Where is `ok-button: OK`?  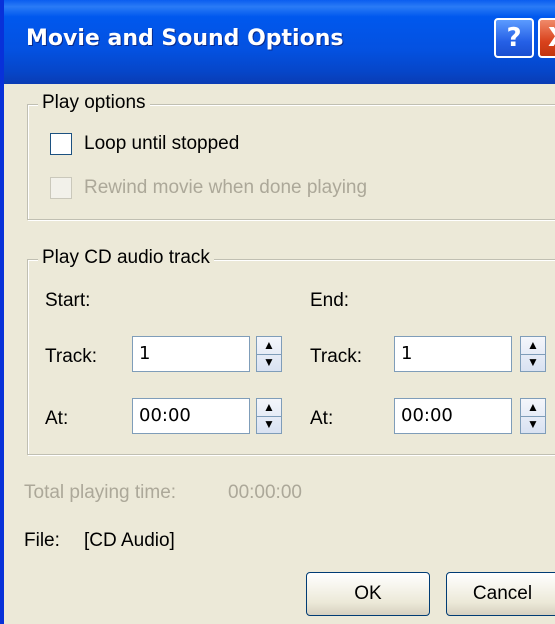
ok-button: OK is located at coordinates (368, 594).